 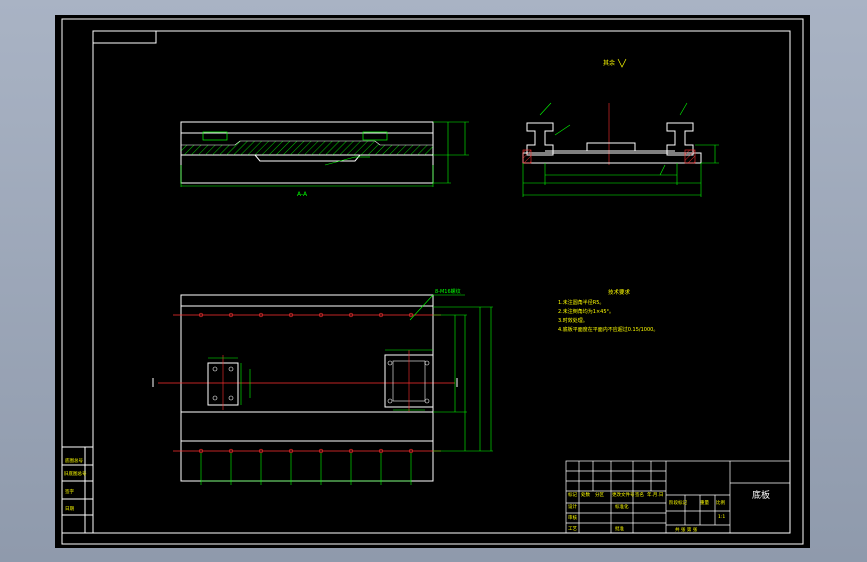 What do you see at coordinates (608, 329) in the screenshot?
I see `note-line: 4.底板平面度在平面内不应超过0.15/1000。` at bounding box center [608, 329].